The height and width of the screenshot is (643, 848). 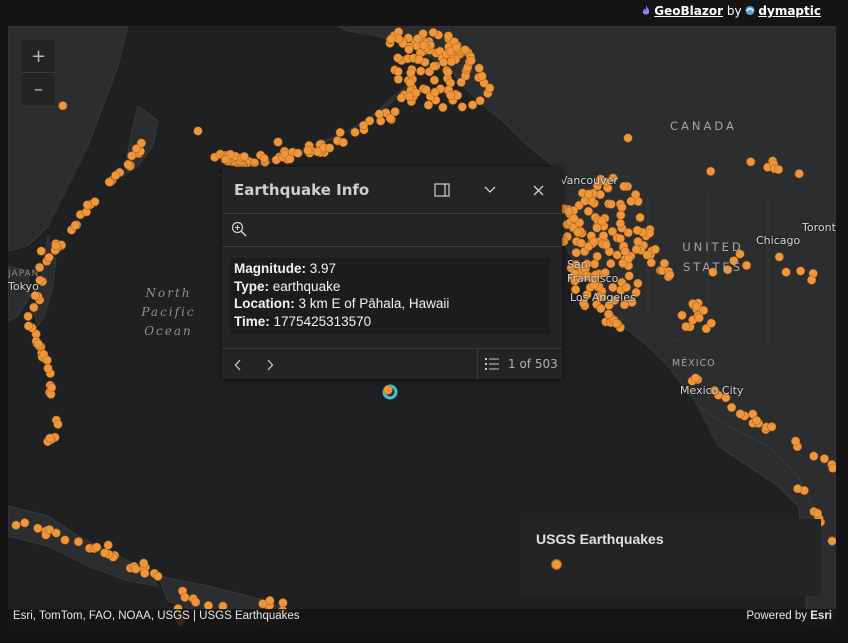 What do you see at coordinates (688, 11) in the screenshot?
I see `geoblazor-link: GeoBlazor` at bounding box center [688, 11].